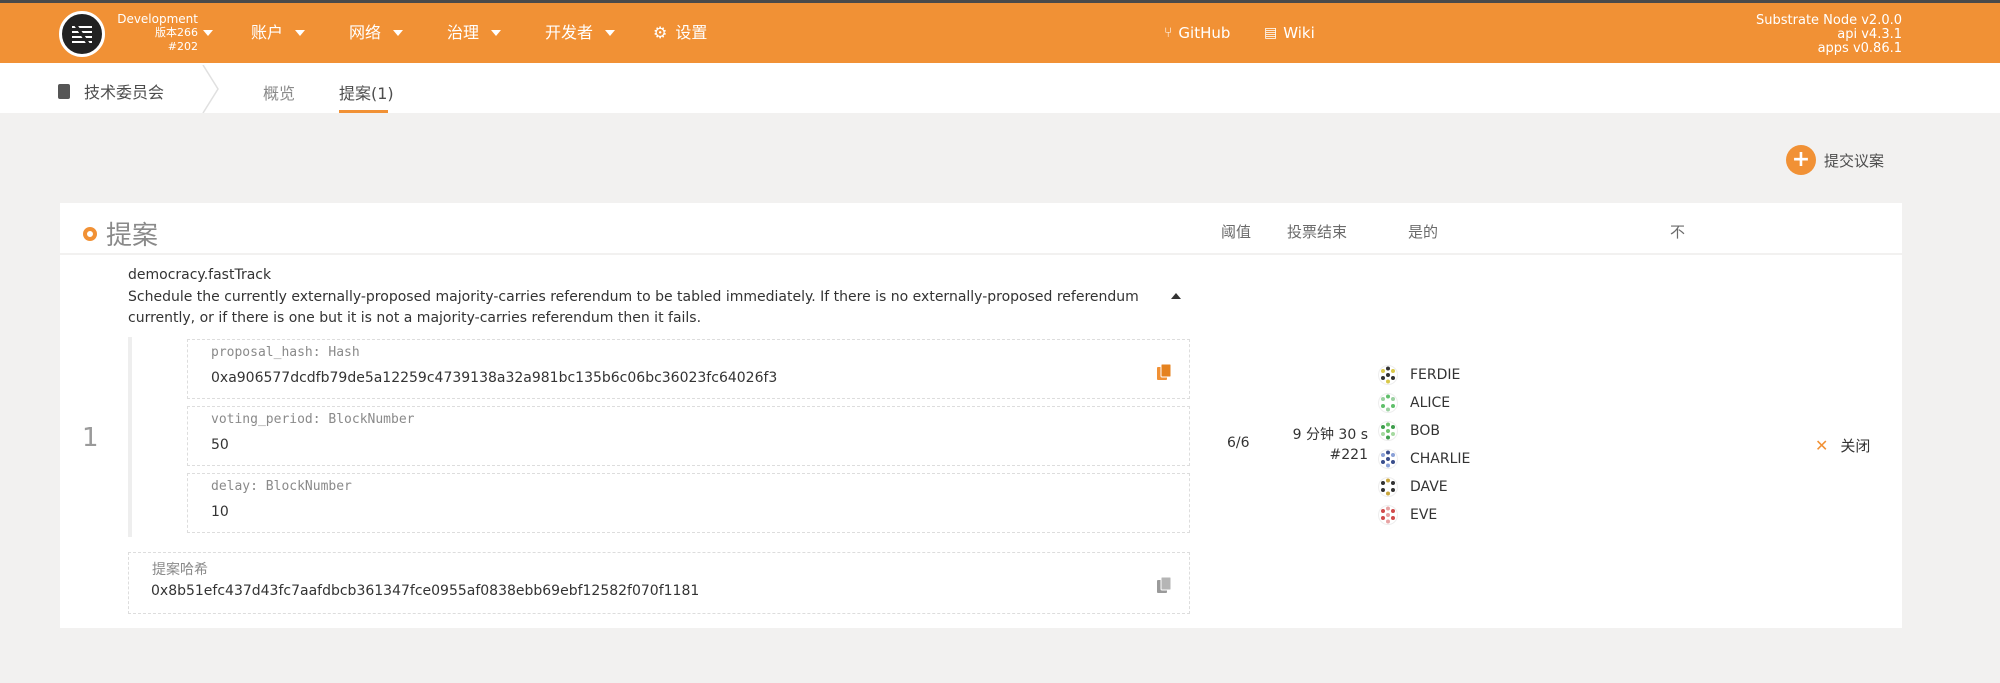 The height and width of the screenshot is (683, 2000). What do you see at coordinates (182, 46) in the screenshot?
I see `best-block: #202` at bounding box center [182, 46].